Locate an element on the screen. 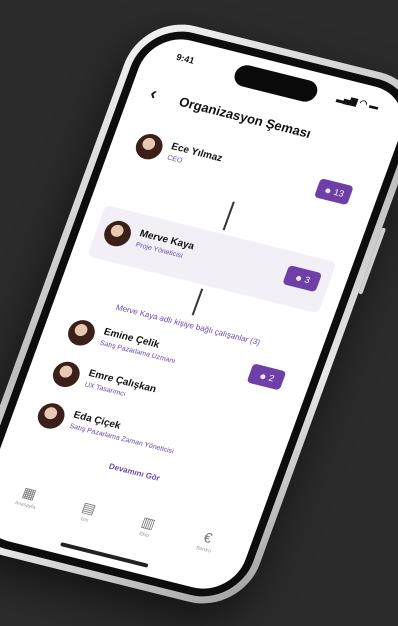  reports-count-badge: ☻3 is located at coordinates (302, 279).